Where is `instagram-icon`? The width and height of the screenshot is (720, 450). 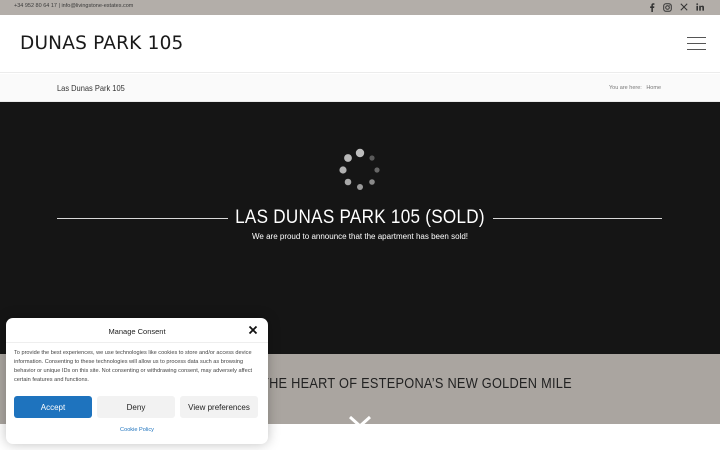
instagram-icon is located at coordinates (667, 7).